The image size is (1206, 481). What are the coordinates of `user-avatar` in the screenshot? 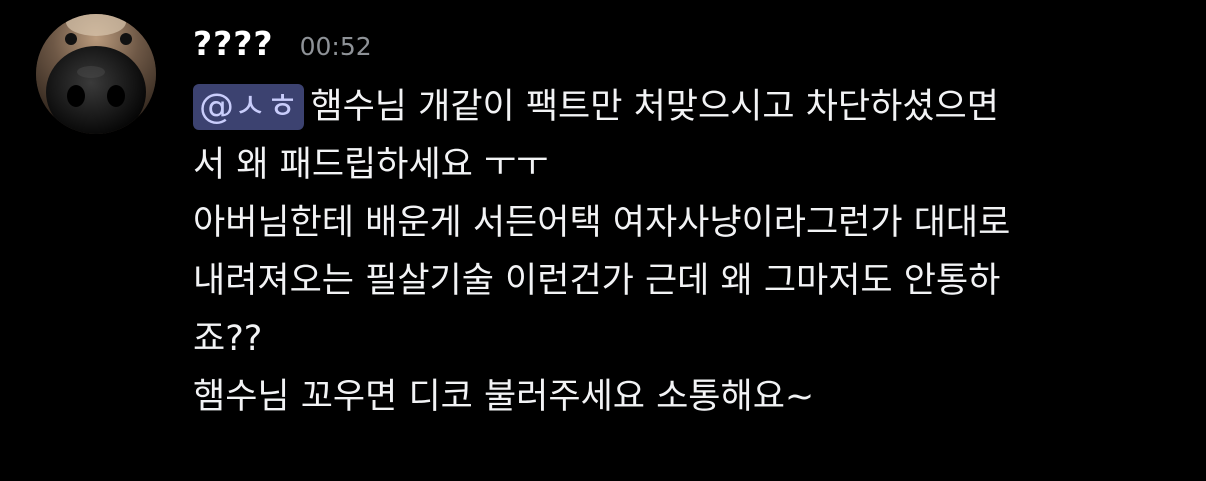 It's located at (96, 74).